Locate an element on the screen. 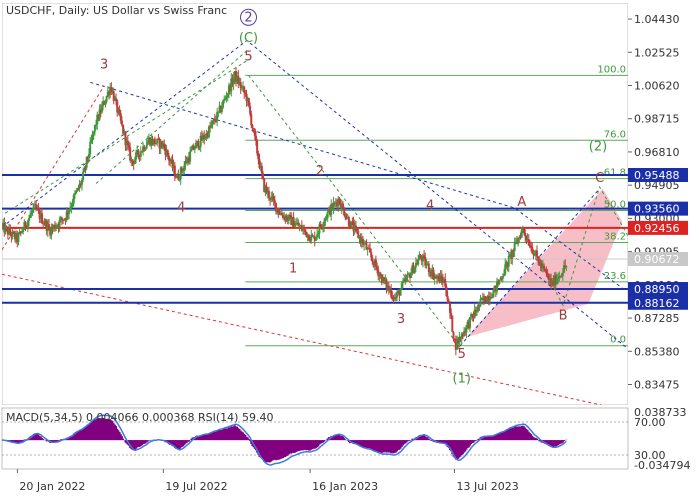 This screenshot has width=700, height=504. level-label-0.95488: 0.95488 is located at coordinates (657, 175).